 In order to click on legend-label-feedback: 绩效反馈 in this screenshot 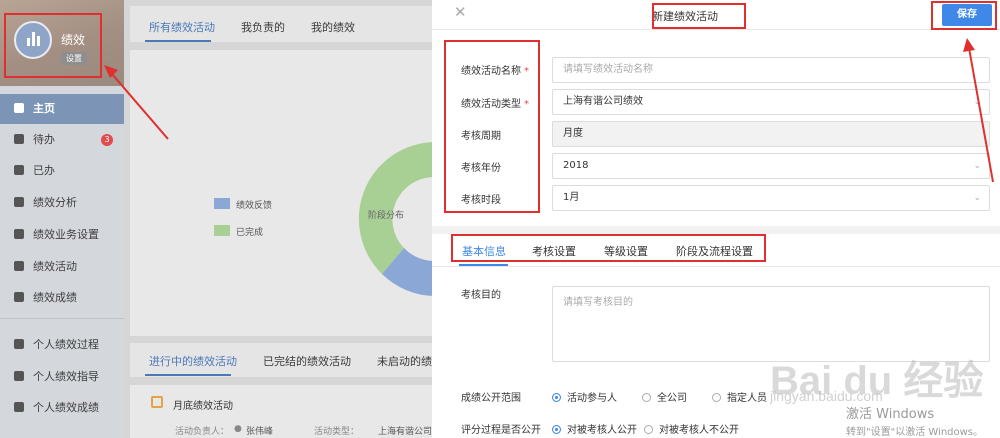, I will do `click(254, 206)`.